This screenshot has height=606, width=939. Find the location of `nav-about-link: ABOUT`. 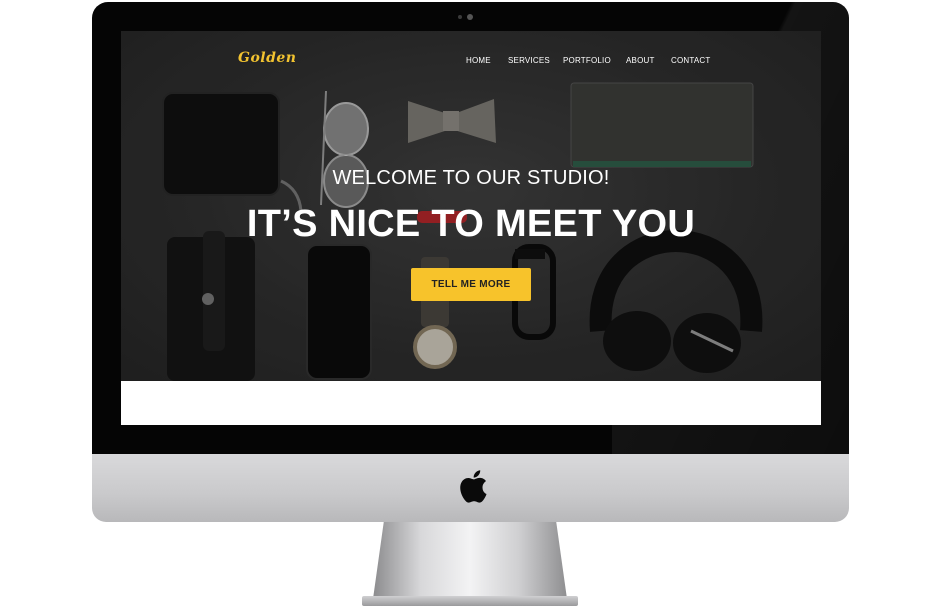

nav-about-link: ABOUT is located at coordinates (640, 60).